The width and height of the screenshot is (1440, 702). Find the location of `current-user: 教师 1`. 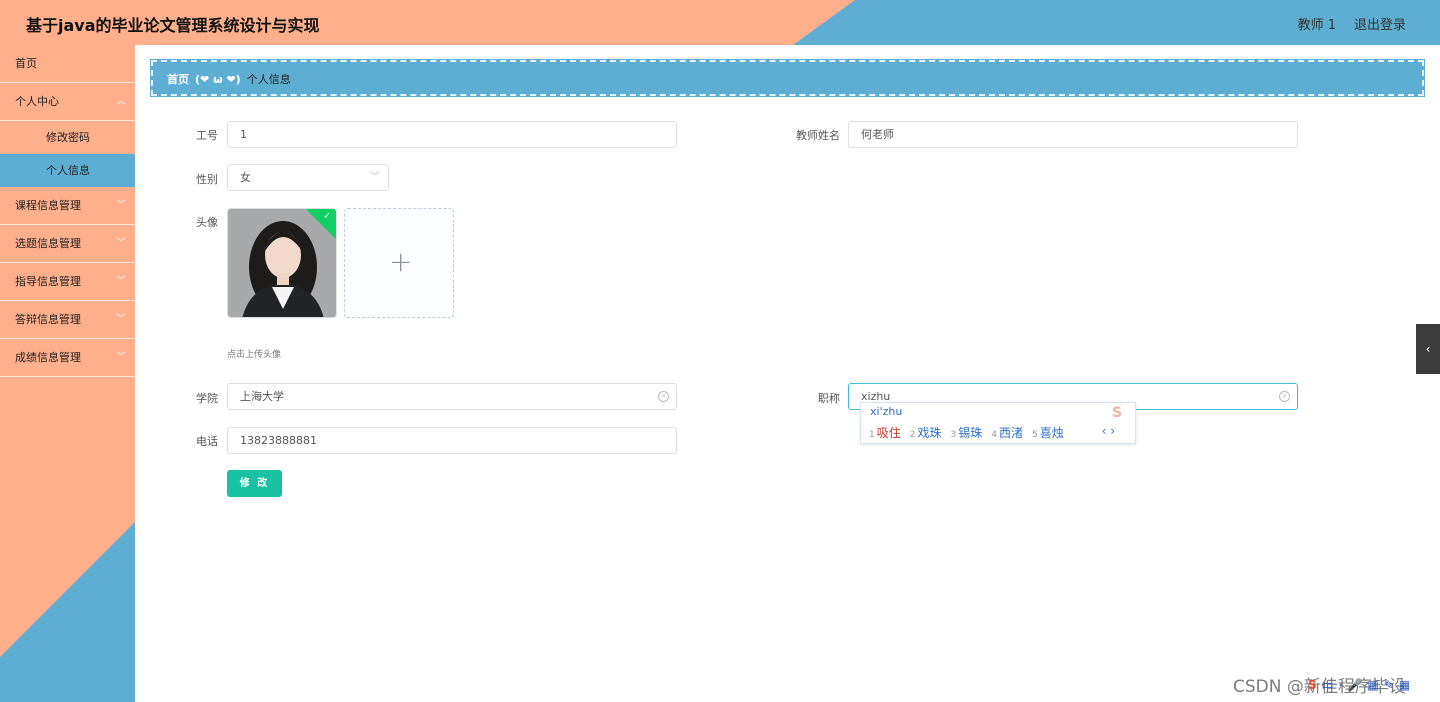

current-user: 教师 1 is located at coordinates (1317, 23).